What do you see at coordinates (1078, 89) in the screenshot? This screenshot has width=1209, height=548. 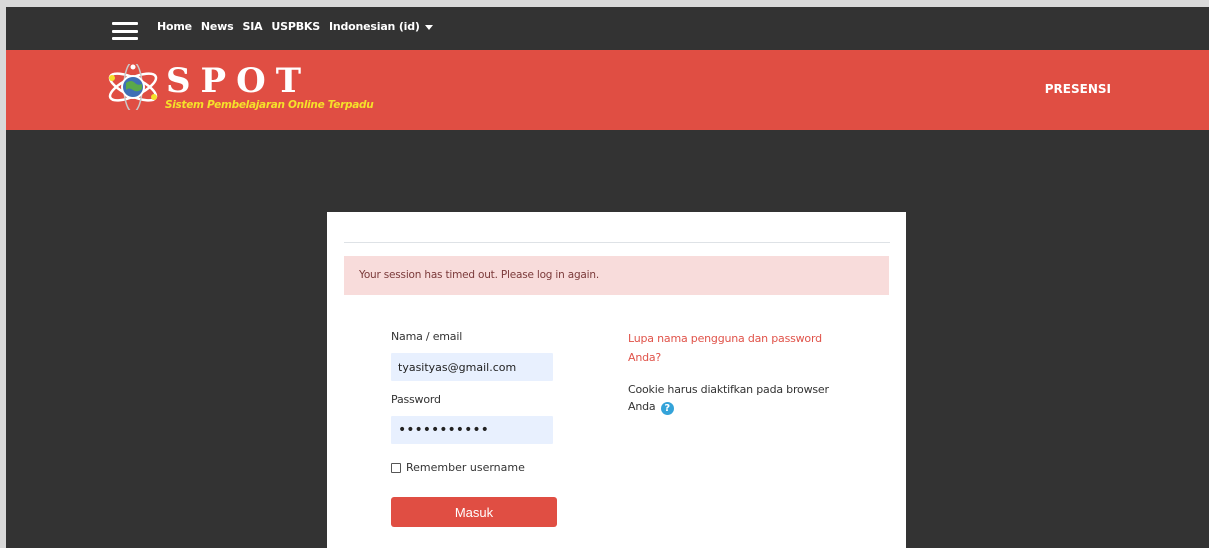 I see `presensi-link: PRESENSI` at bounding box center [1078, 89].